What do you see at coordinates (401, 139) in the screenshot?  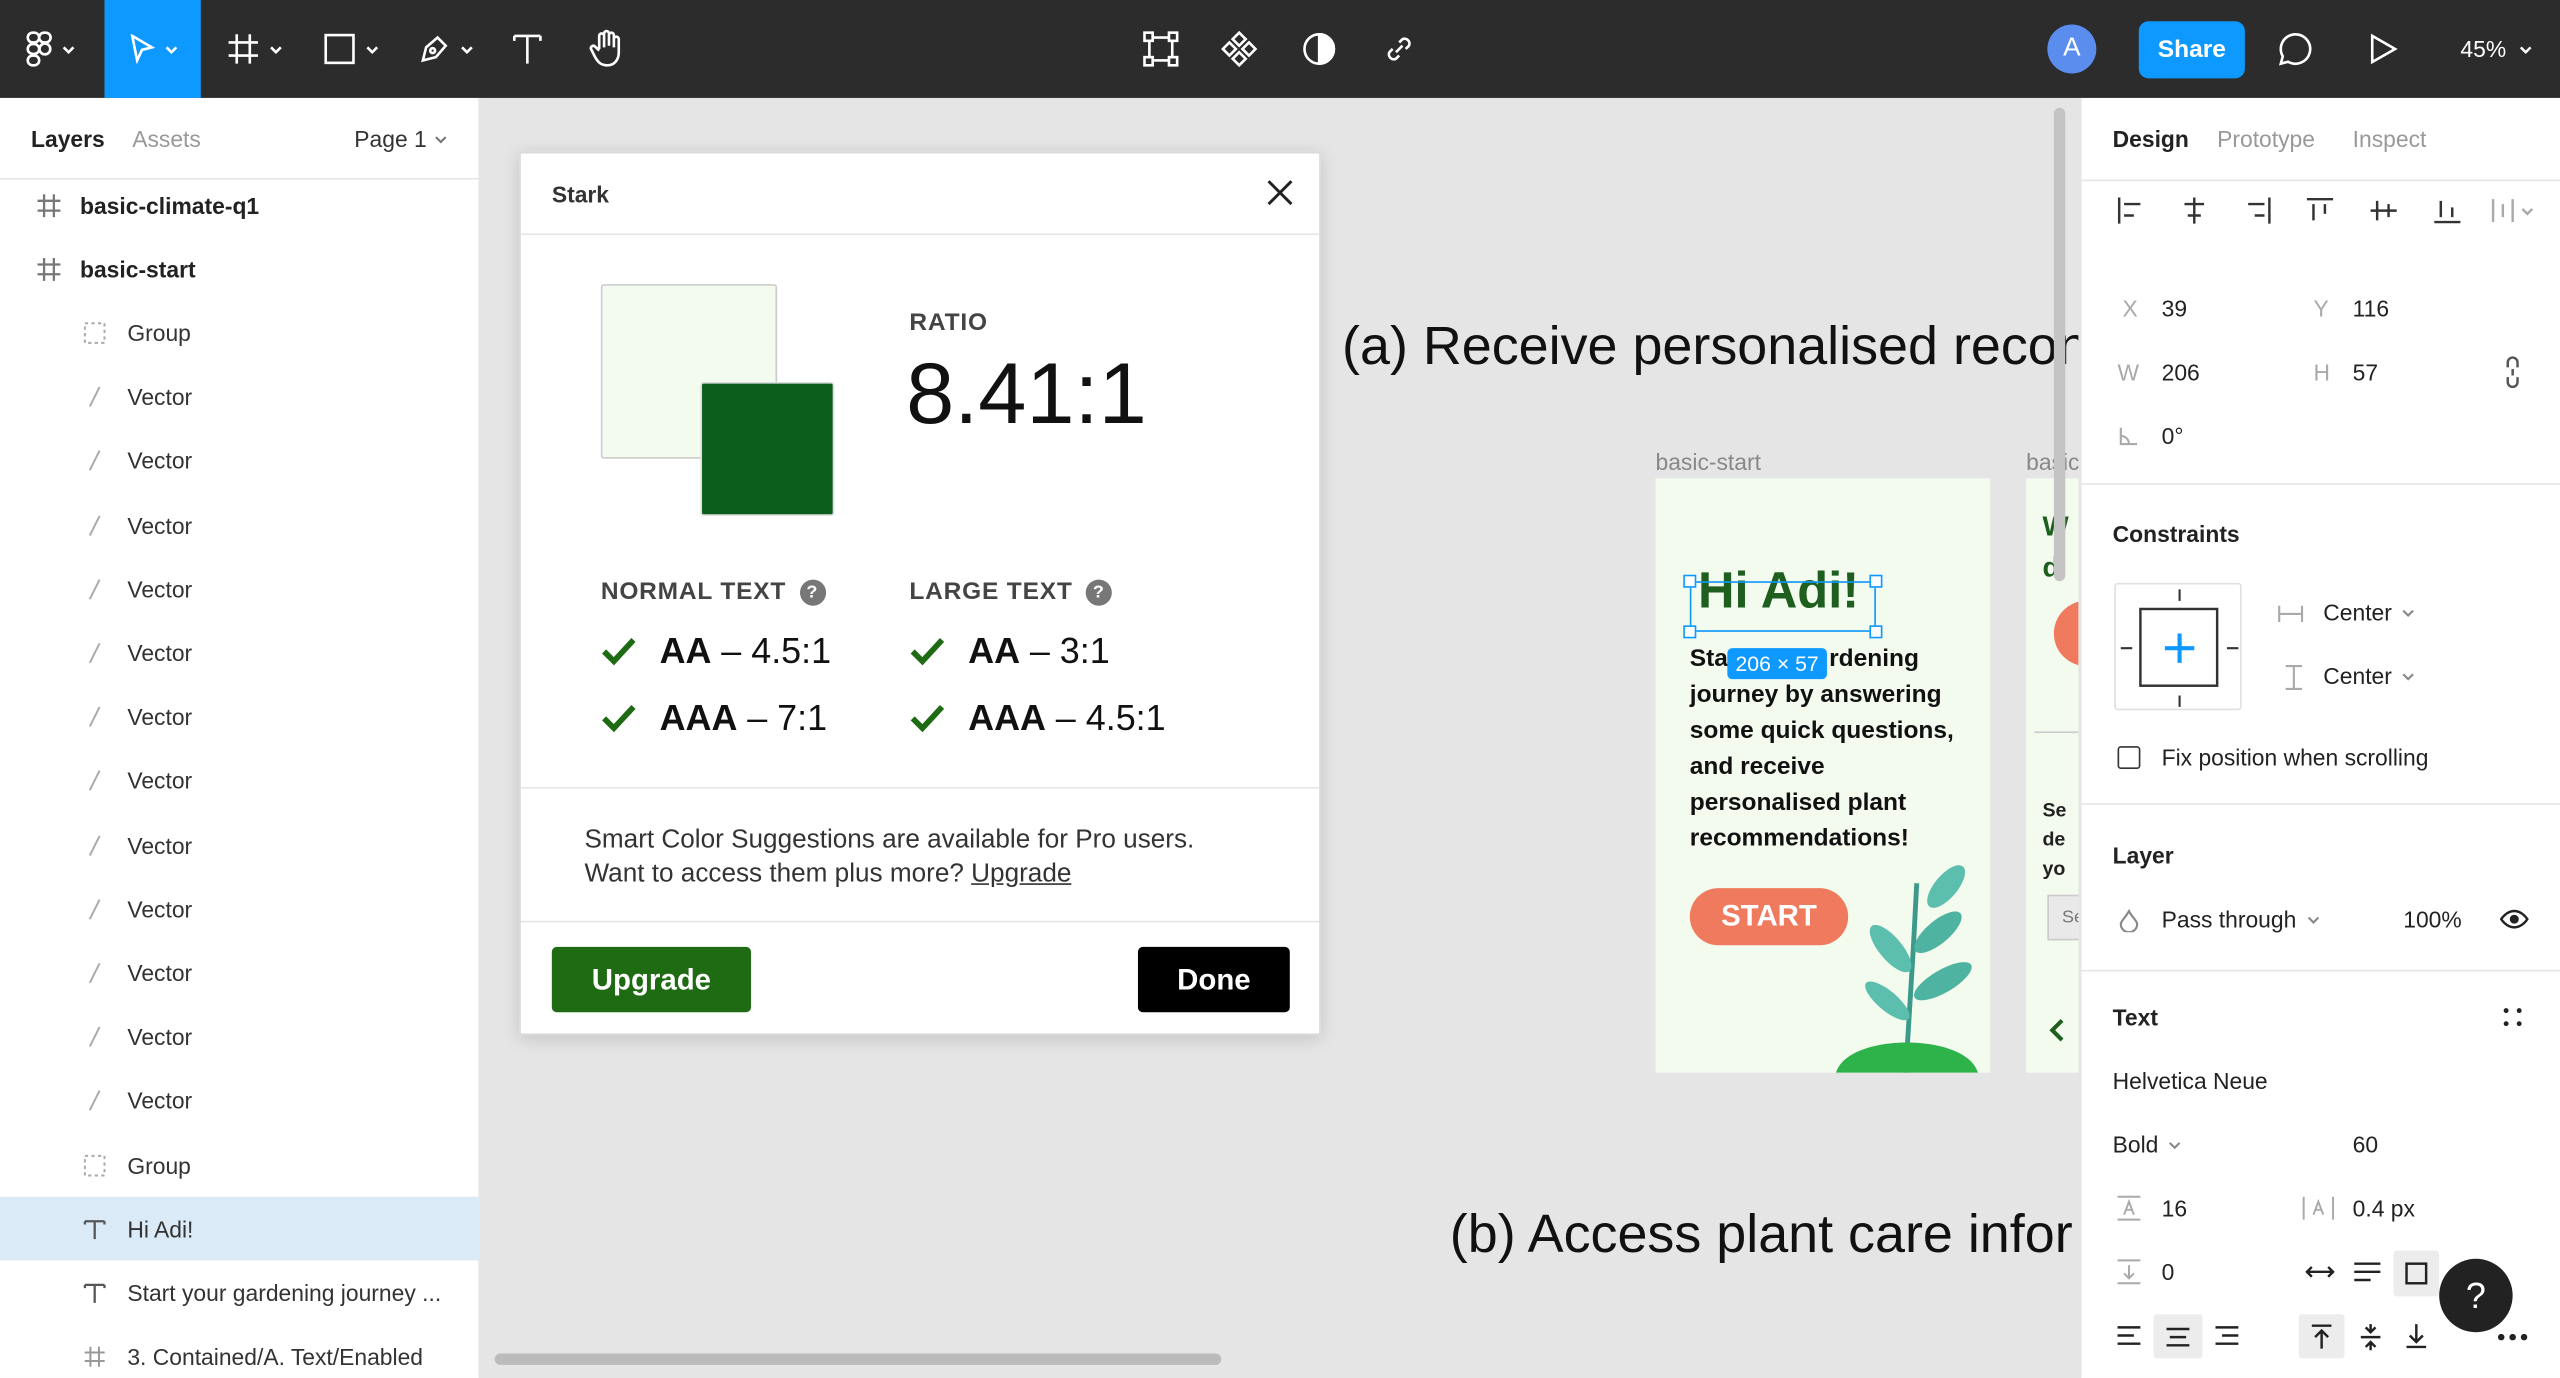 I see `page-selector: Page 1` at bounding box center [401, 139].